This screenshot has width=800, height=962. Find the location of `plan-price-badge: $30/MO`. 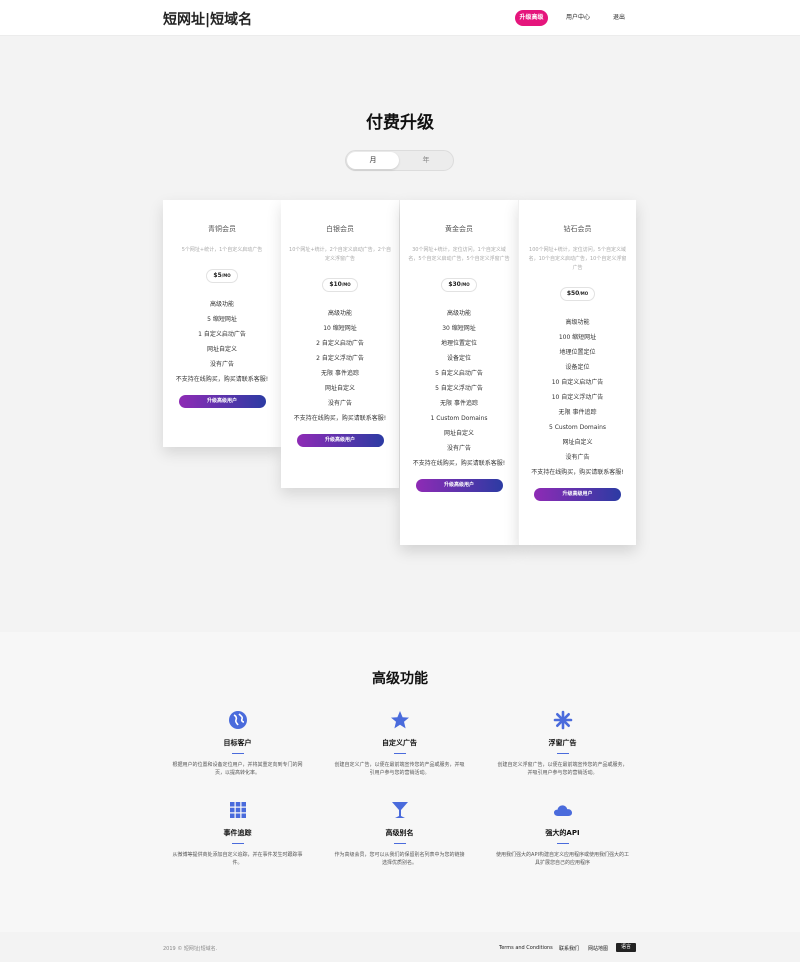

plan-price-badge: $30/MO is located at coordinates (459, 285).